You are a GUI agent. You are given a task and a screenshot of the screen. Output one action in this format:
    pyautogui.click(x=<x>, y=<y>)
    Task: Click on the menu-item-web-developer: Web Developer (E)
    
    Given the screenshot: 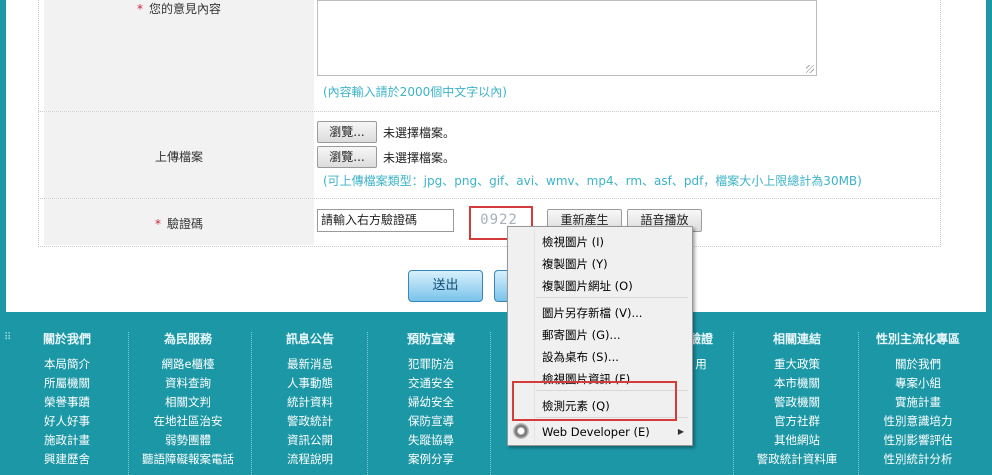 What is the action you would take?
    pyautogui.click(x=596, y=432)
    